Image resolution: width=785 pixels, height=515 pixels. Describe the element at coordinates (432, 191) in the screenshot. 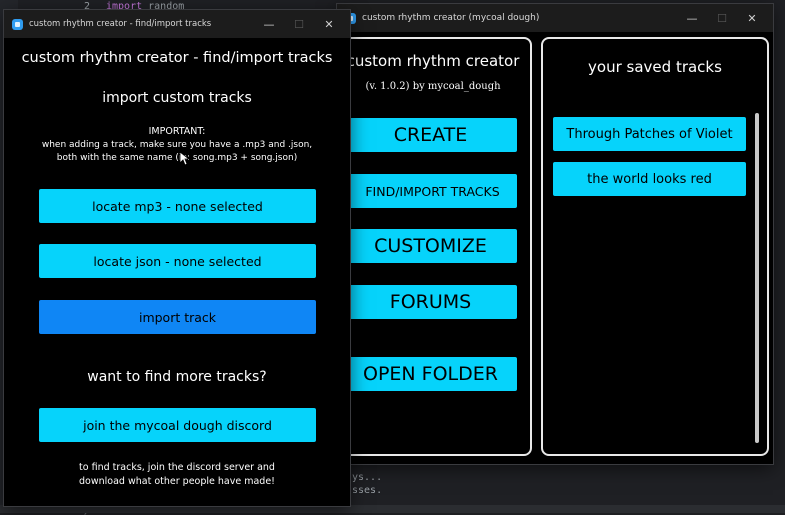

I see `find-import-tracks-button: FIND/IMPORT TRACKS` at that location.